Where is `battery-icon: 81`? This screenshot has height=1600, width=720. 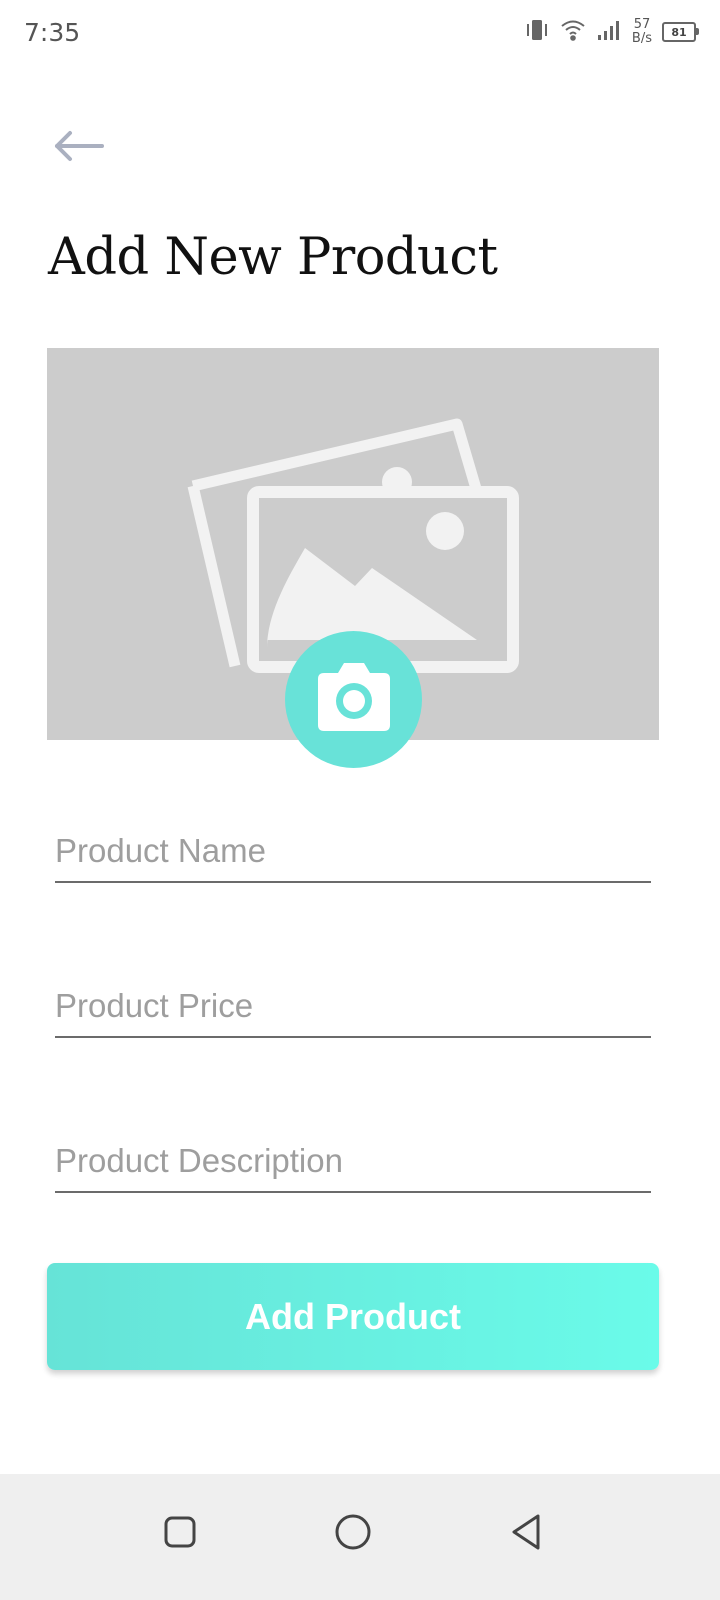 battery-icon: 81 is located at coordinates (680, 32).